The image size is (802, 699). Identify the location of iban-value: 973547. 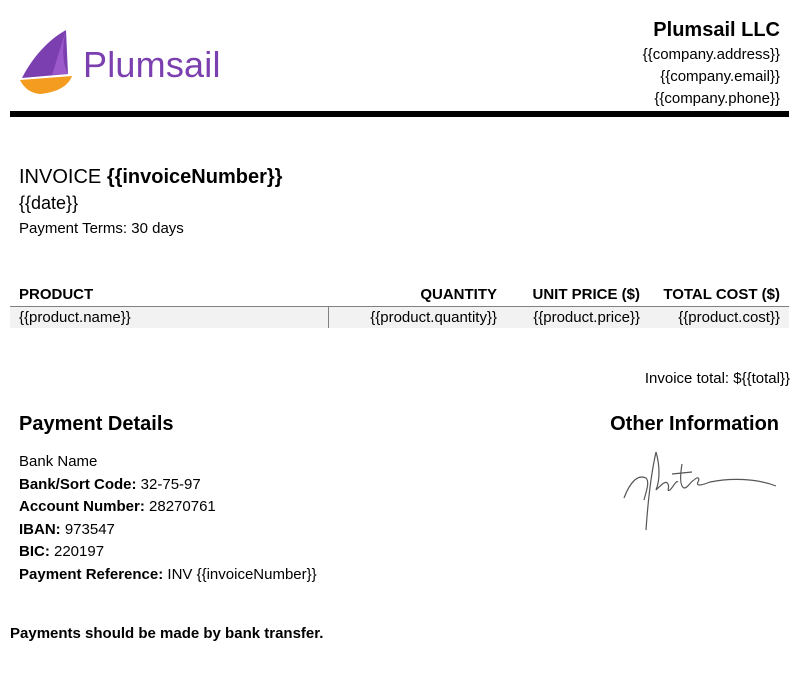
(87, 529).